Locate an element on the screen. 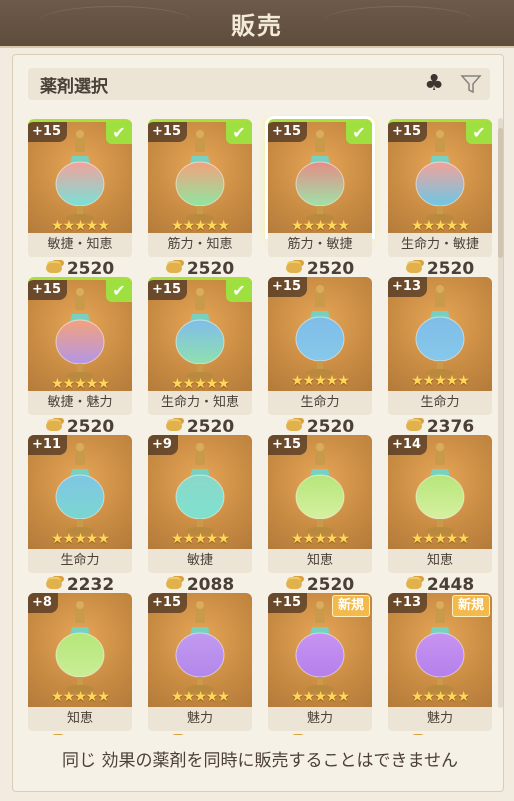 The width and height of the screenshot is (514, 801). potion-card: +11 ★★★★★ 生命力 2232 is located at coordinates (80, 515).